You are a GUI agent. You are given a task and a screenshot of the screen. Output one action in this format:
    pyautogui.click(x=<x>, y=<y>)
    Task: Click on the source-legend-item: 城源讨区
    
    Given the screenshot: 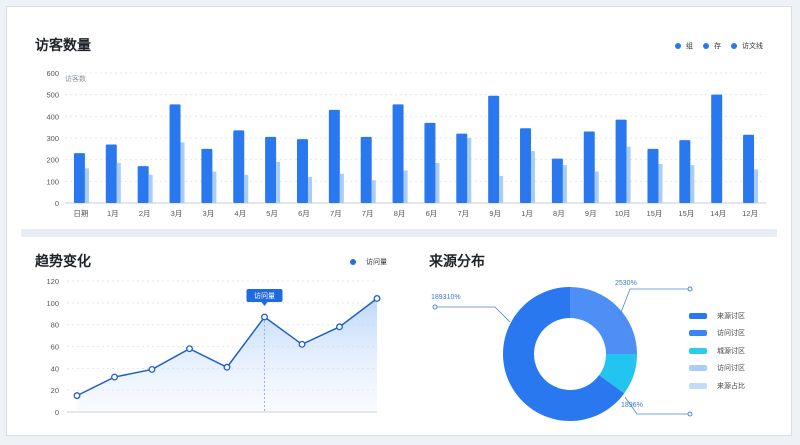 What is the action you would take?
    pyautogui.click(x=717, y=351)
    